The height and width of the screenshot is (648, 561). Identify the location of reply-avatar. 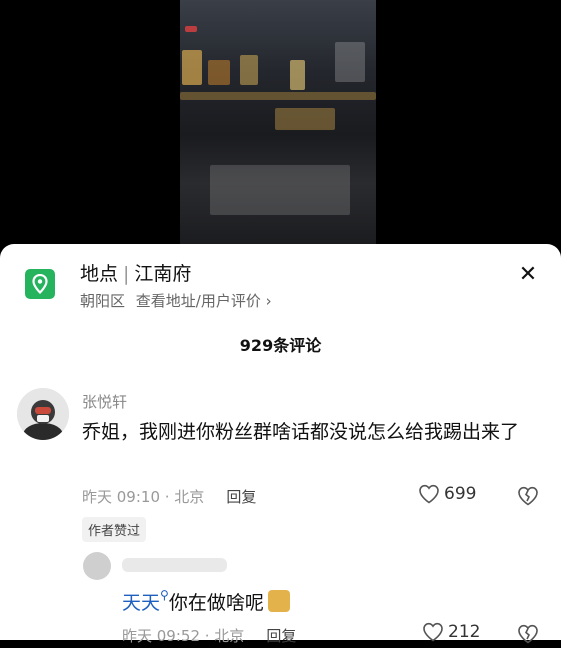
(97, 566).